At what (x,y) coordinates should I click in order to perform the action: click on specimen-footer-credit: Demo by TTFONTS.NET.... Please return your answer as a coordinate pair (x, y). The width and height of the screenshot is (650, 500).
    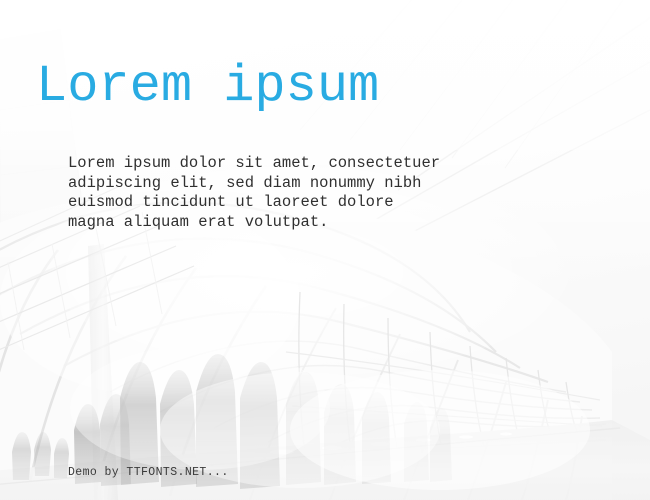
    Looking at the image, I should click on (148, 472).